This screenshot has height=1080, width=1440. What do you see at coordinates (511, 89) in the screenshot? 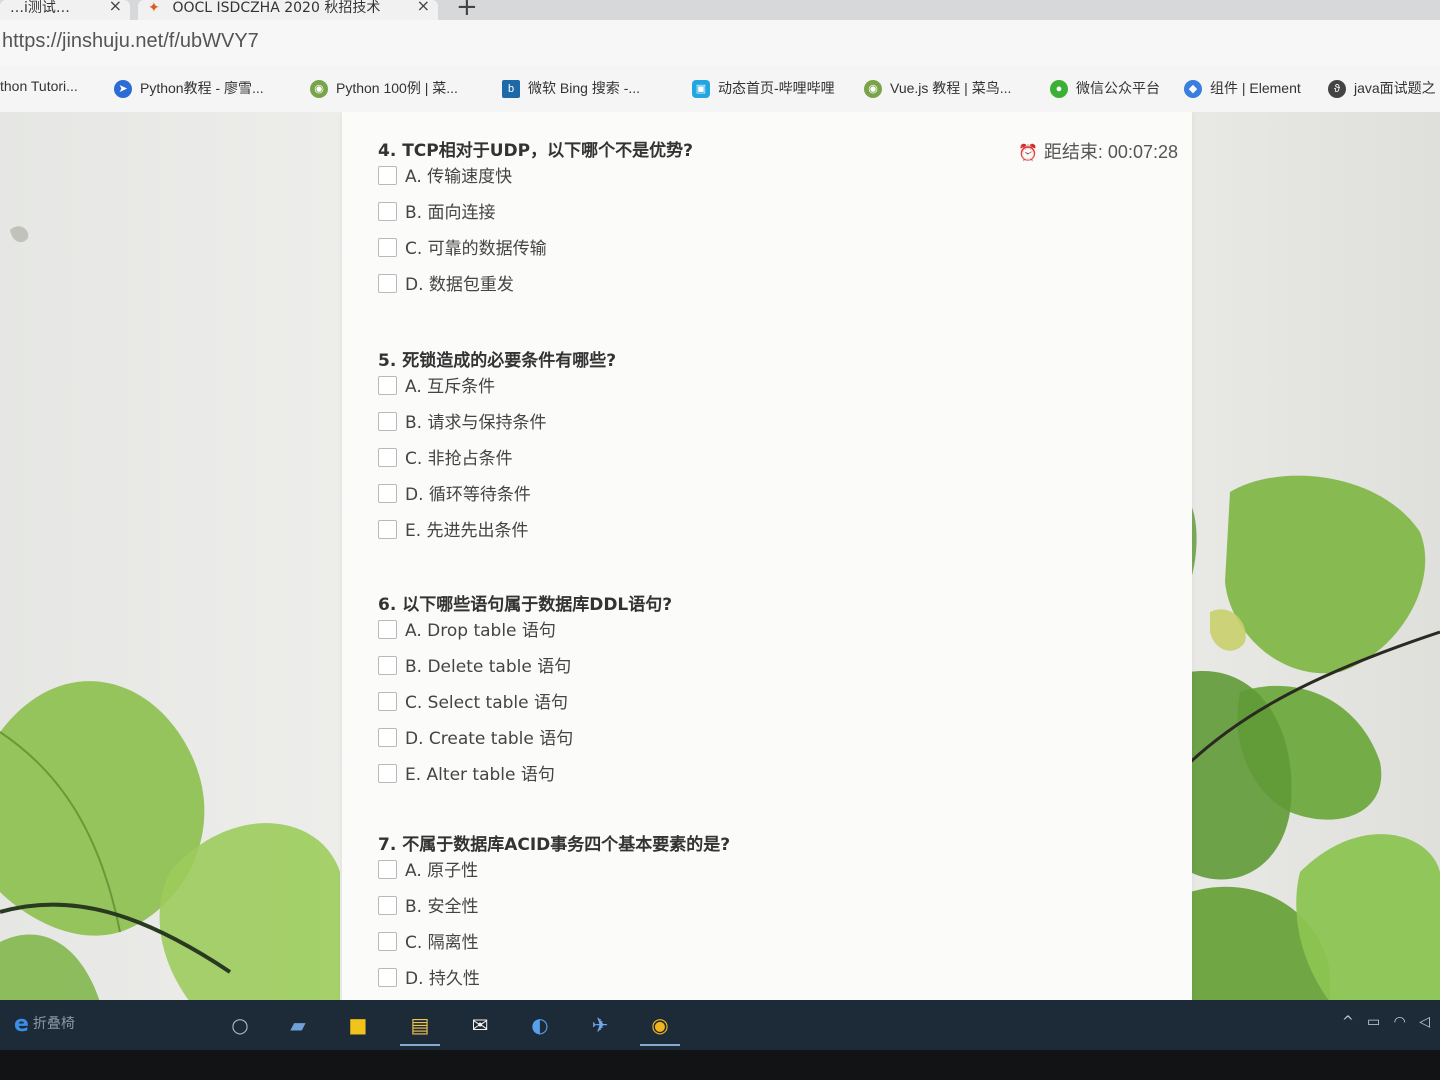
I see `bing-icon: b` at bounding box center [511, 89].